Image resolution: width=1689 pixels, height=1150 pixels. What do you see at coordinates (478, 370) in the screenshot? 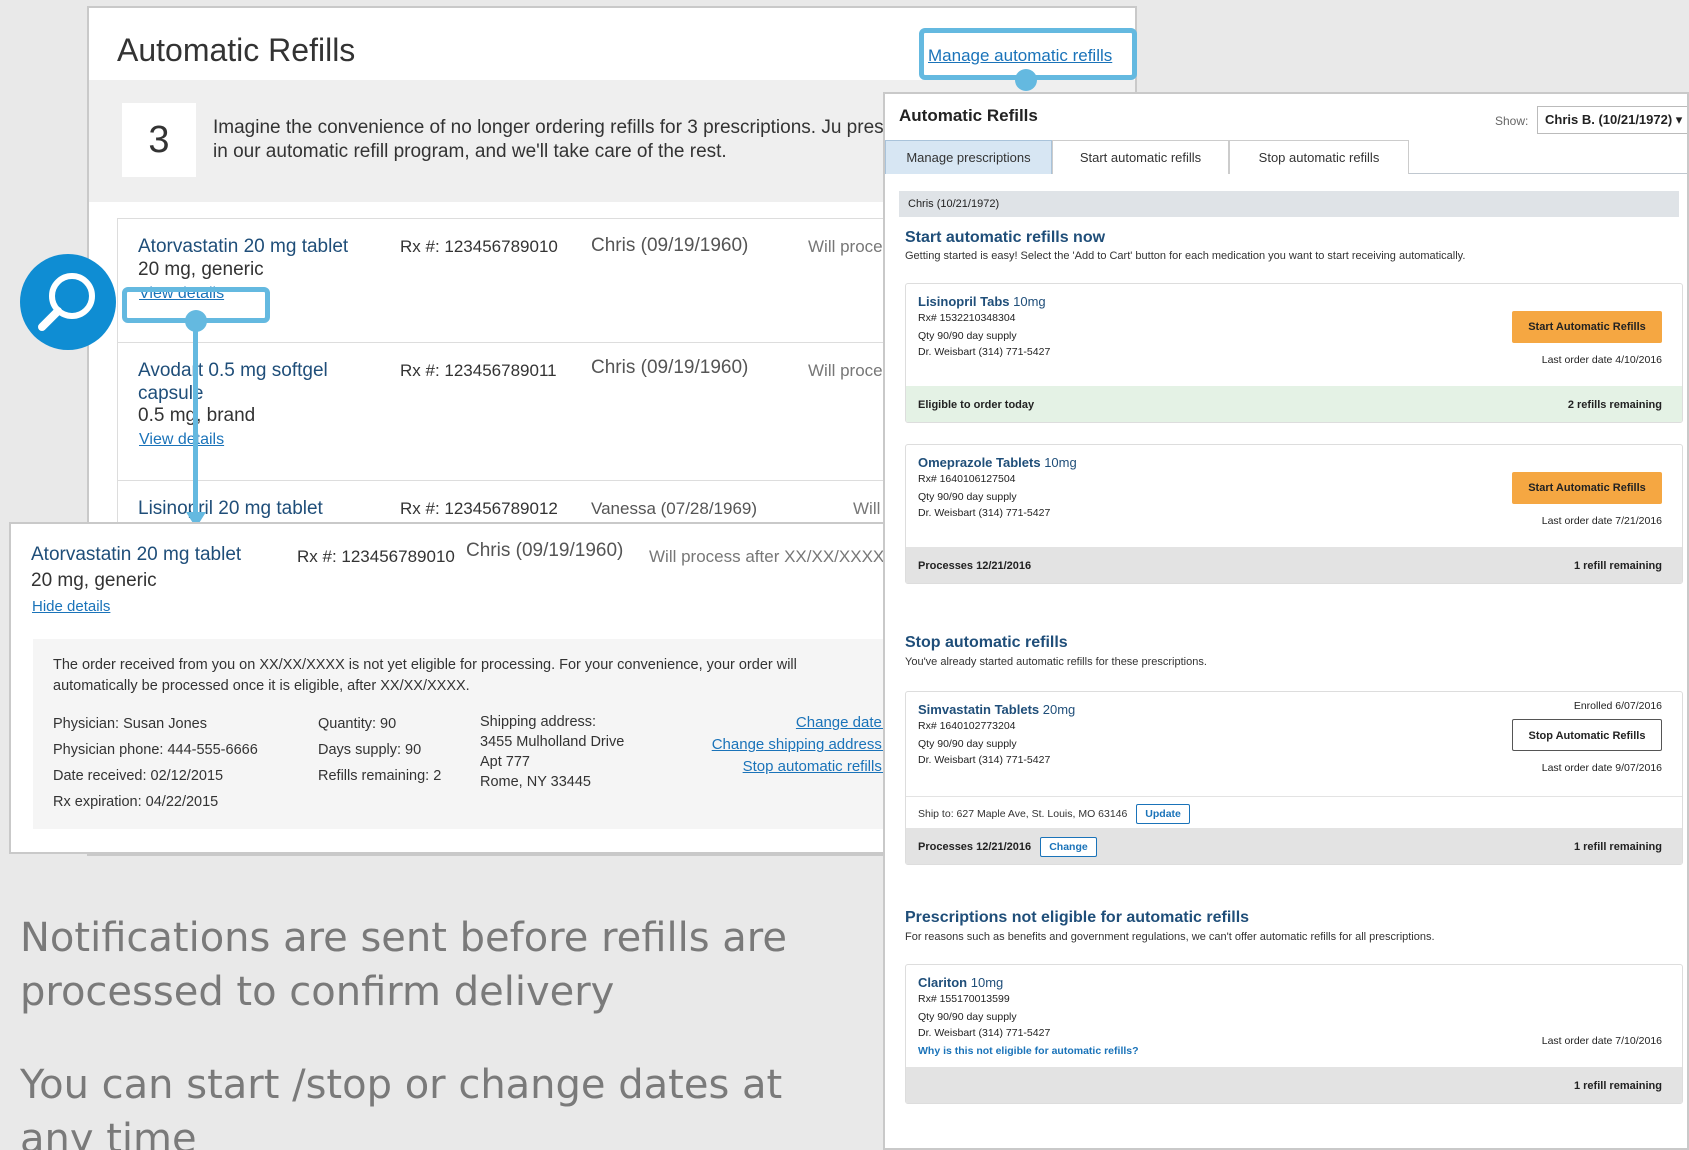
I see `rx-number: Rx #: 123456789011` at bounding box center [478, 370].